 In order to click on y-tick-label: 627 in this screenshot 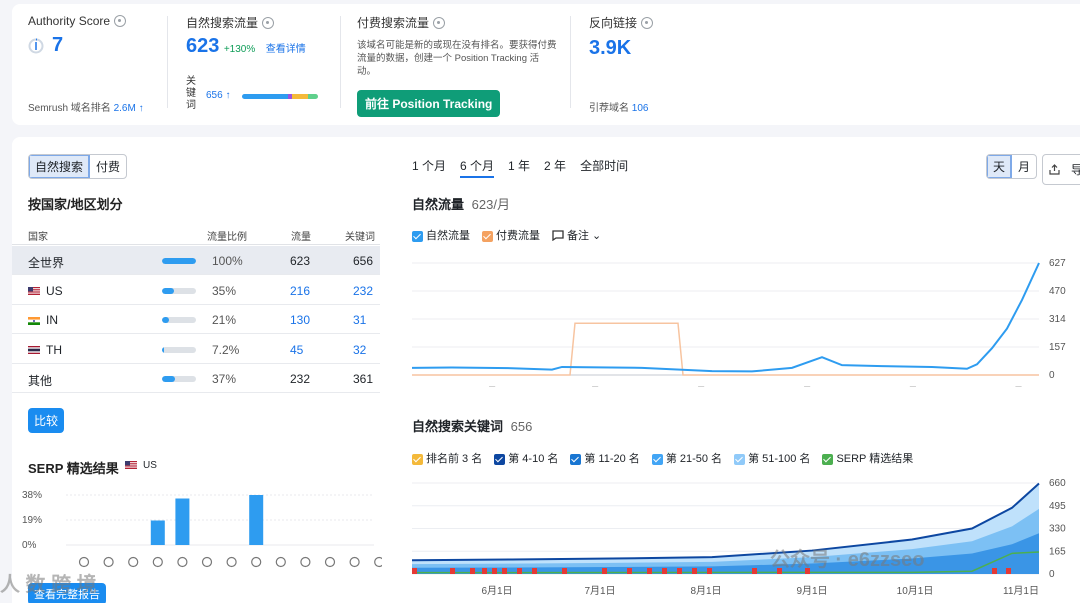, I will do `click(1057, 263)`.